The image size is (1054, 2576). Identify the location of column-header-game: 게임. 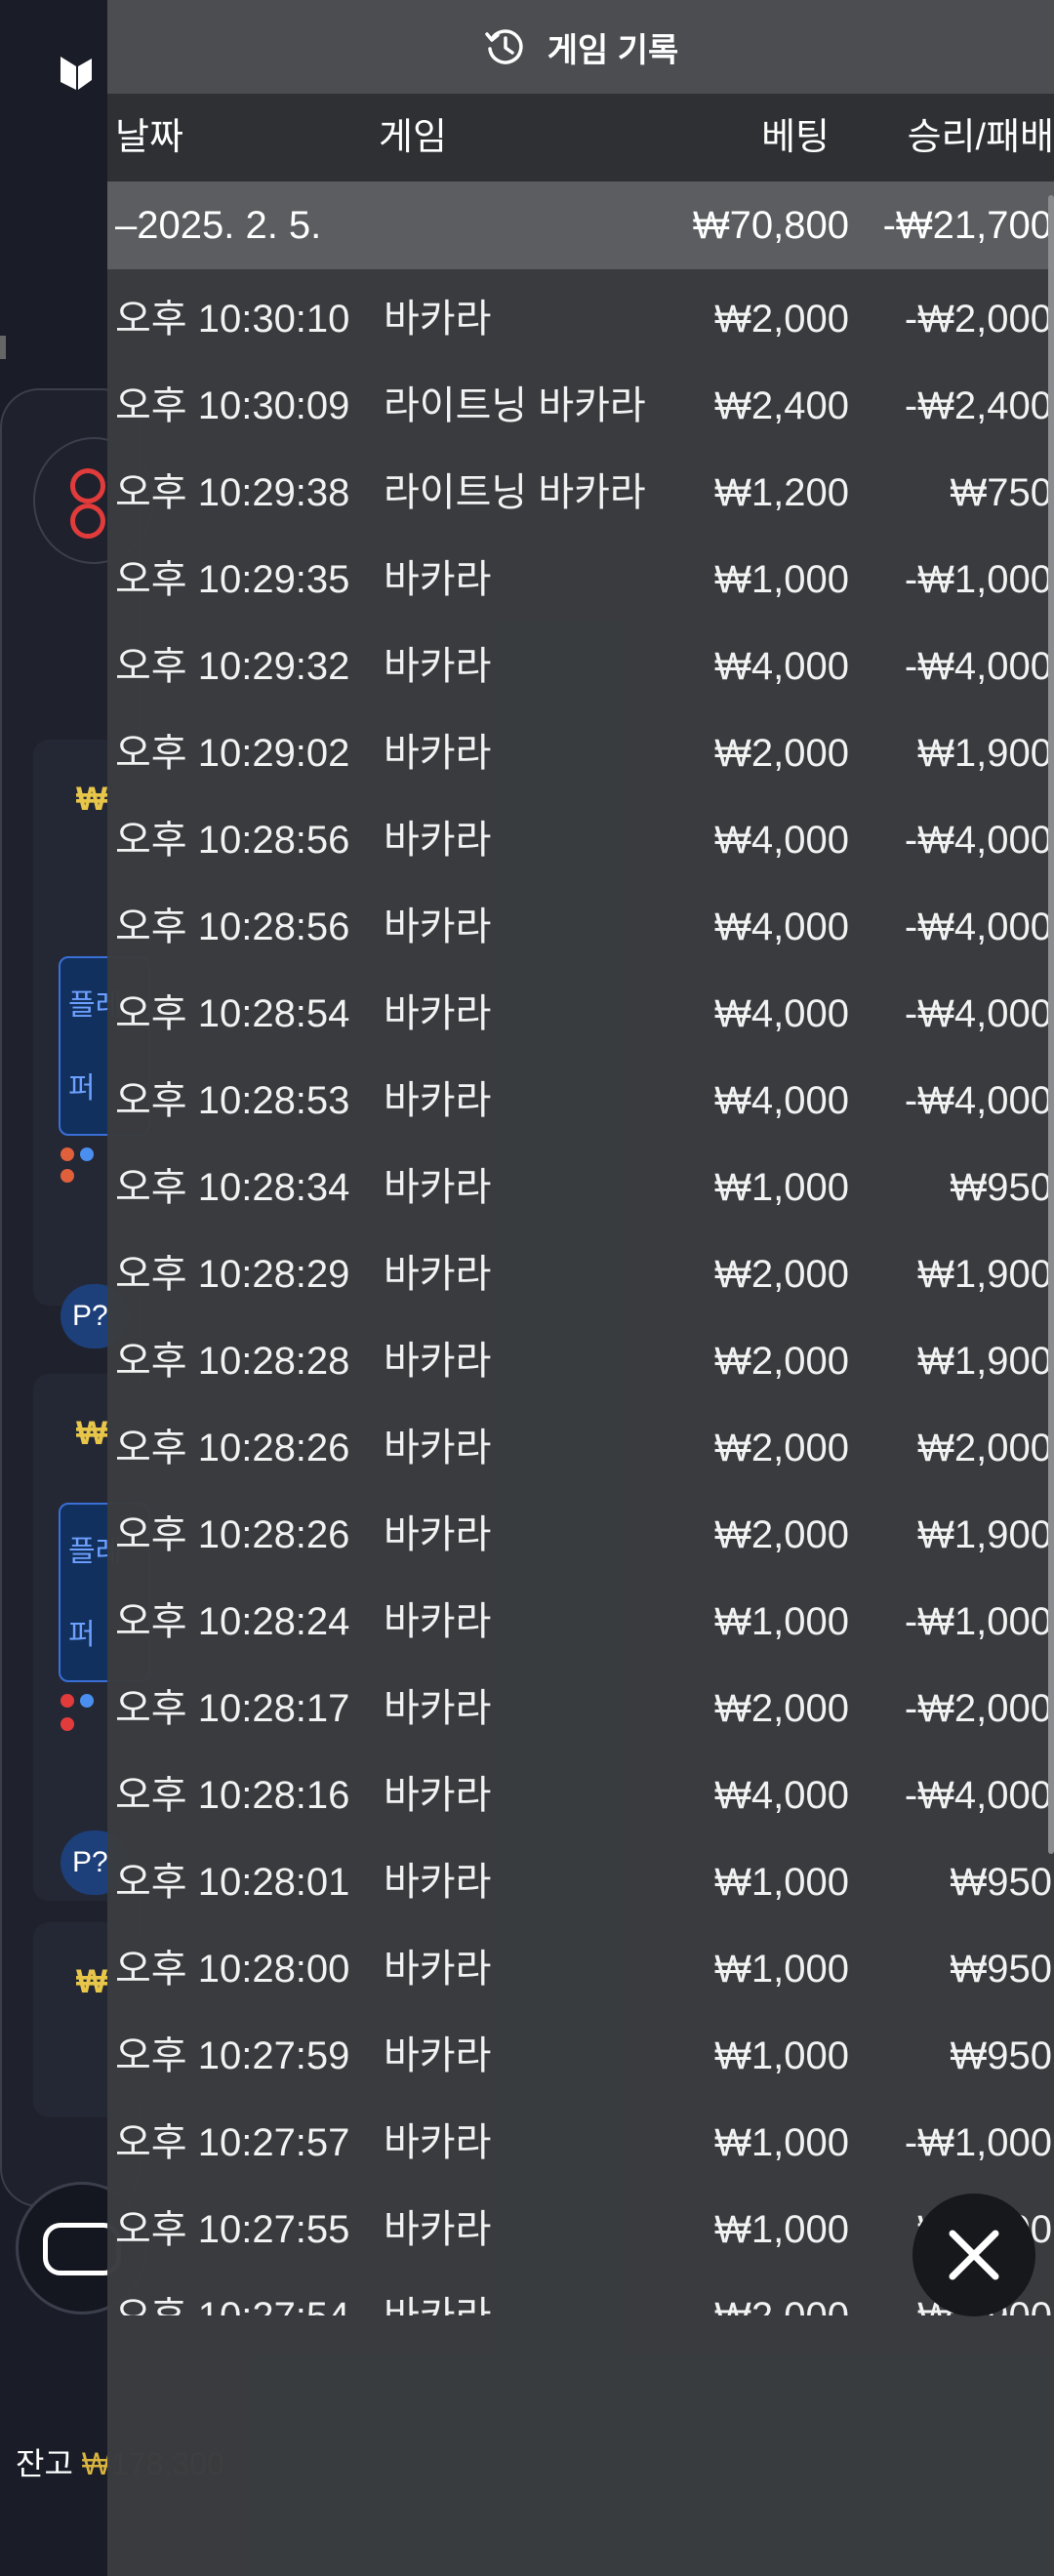
(413, 137).